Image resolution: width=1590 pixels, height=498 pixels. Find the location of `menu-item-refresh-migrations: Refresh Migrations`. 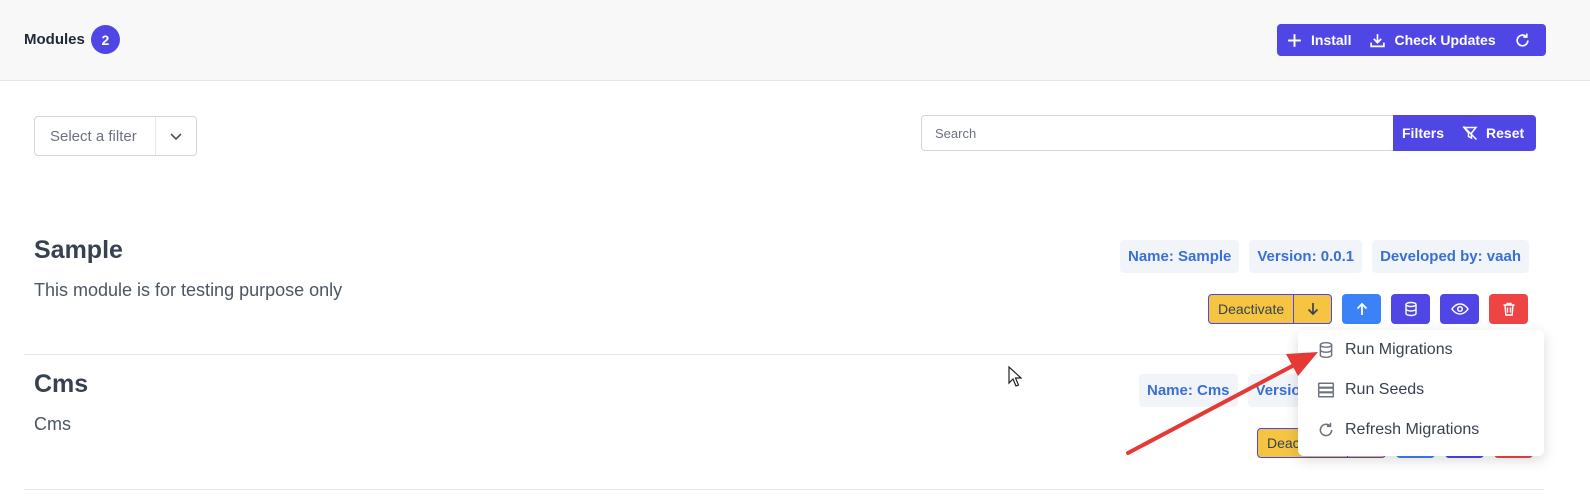

menu-item-refresh-migrations: Refresh Migrations is located at coordinates (1421, 430).